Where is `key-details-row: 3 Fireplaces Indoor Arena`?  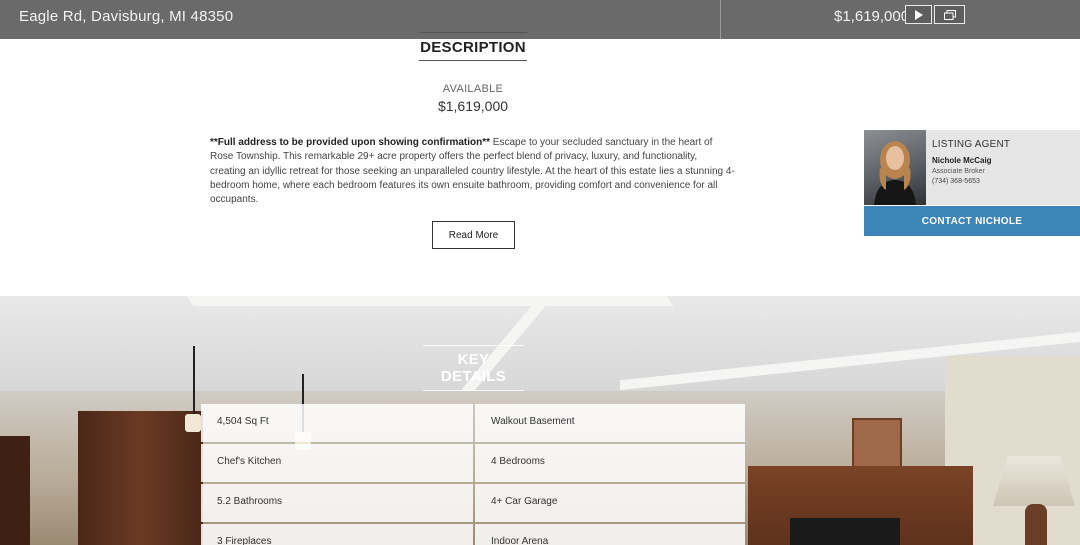
key-details-row: 3 Fireplaces Indoor Arena is located at coordinates (473, 534).